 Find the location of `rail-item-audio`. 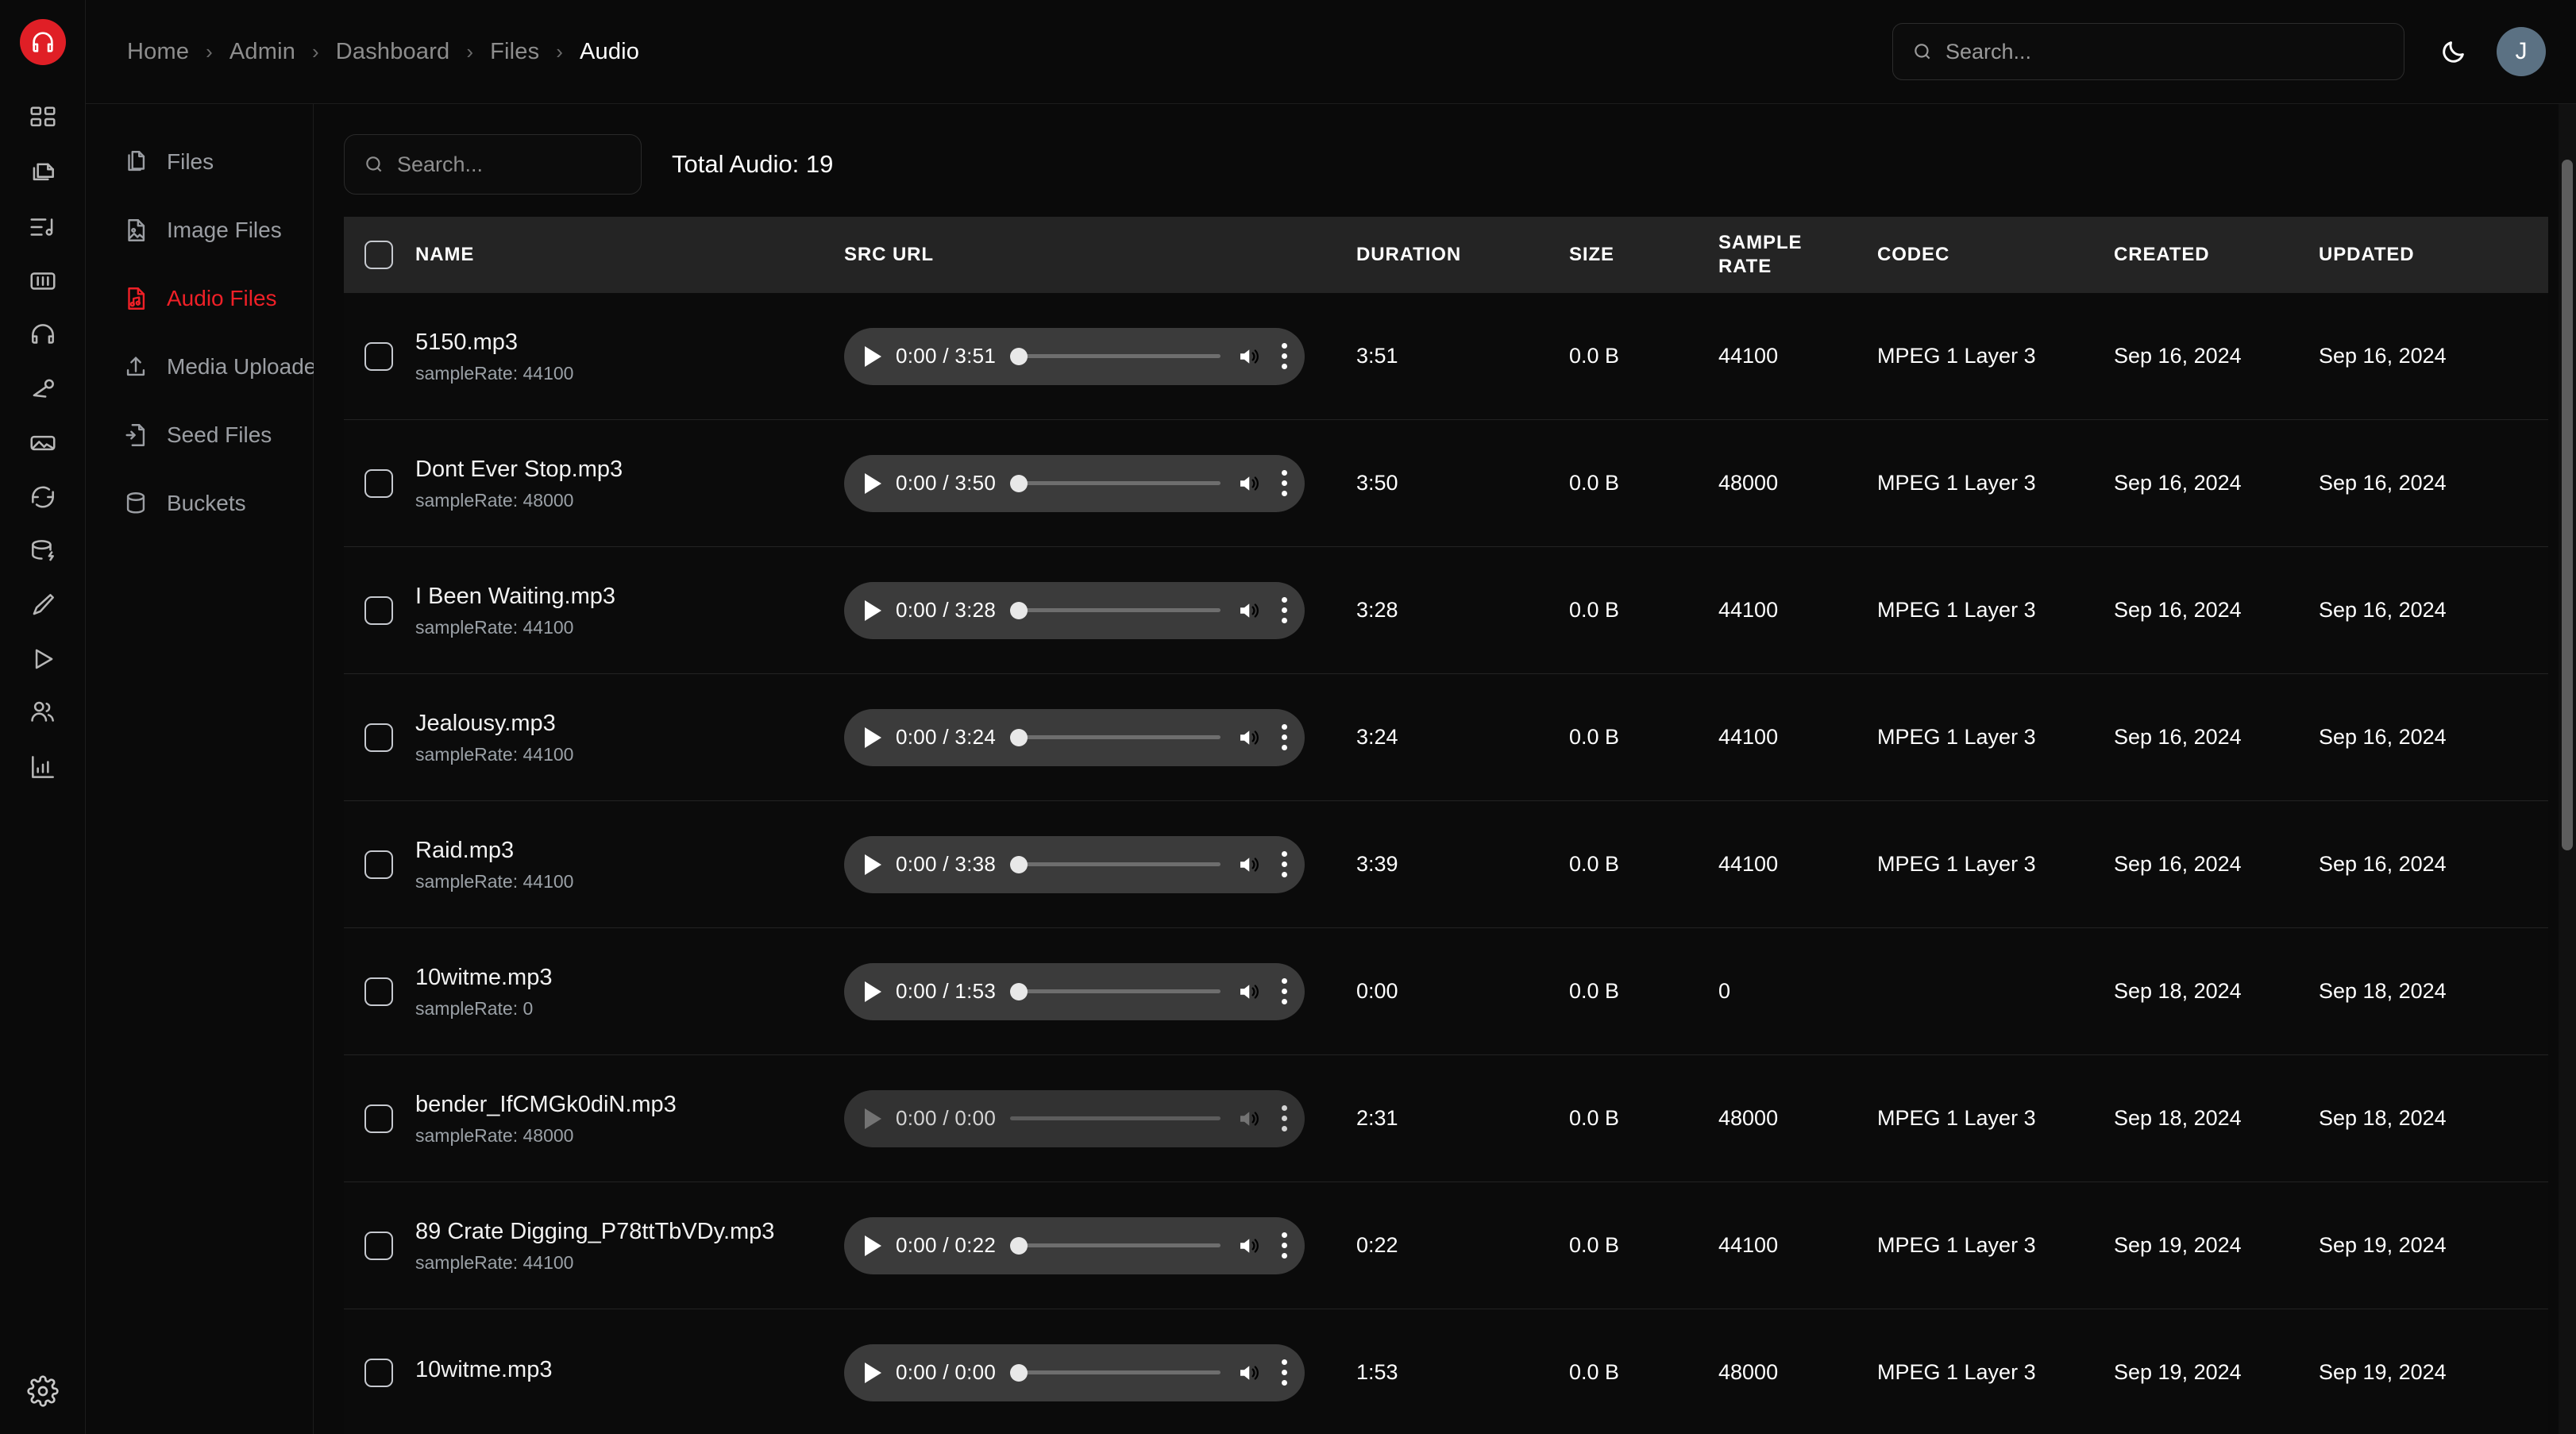

rail-item-audio is located at coordinates (42, 335).